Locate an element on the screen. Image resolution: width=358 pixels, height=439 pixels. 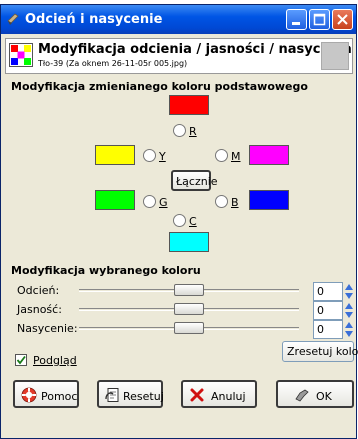
image-thumbnail is located at coordinates (335, 56).